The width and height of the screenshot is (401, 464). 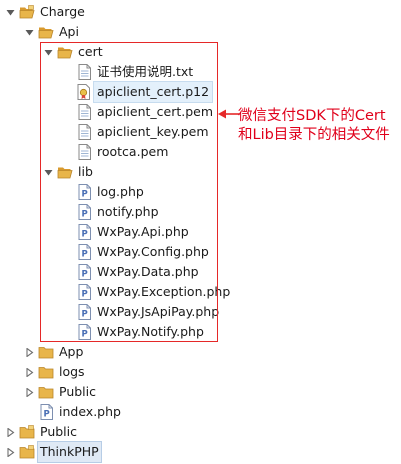 I want to click on tree-item-app: App, so click(x=53, y=352).